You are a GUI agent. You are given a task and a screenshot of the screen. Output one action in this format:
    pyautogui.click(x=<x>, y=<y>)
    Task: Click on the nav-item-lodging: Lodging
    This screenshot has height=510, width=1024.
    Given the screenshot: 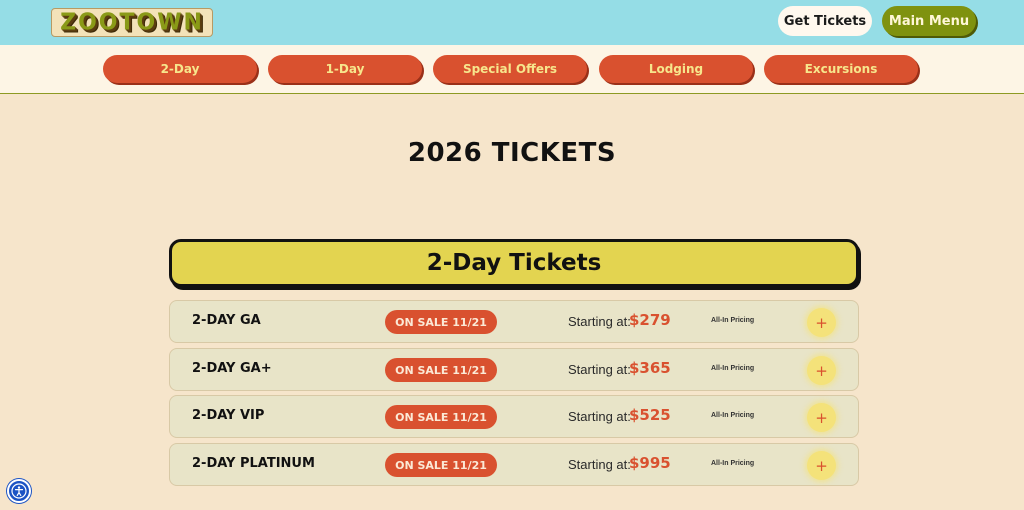 What is the action you would take?
    pyautogui.click(x=676, y=69)
    